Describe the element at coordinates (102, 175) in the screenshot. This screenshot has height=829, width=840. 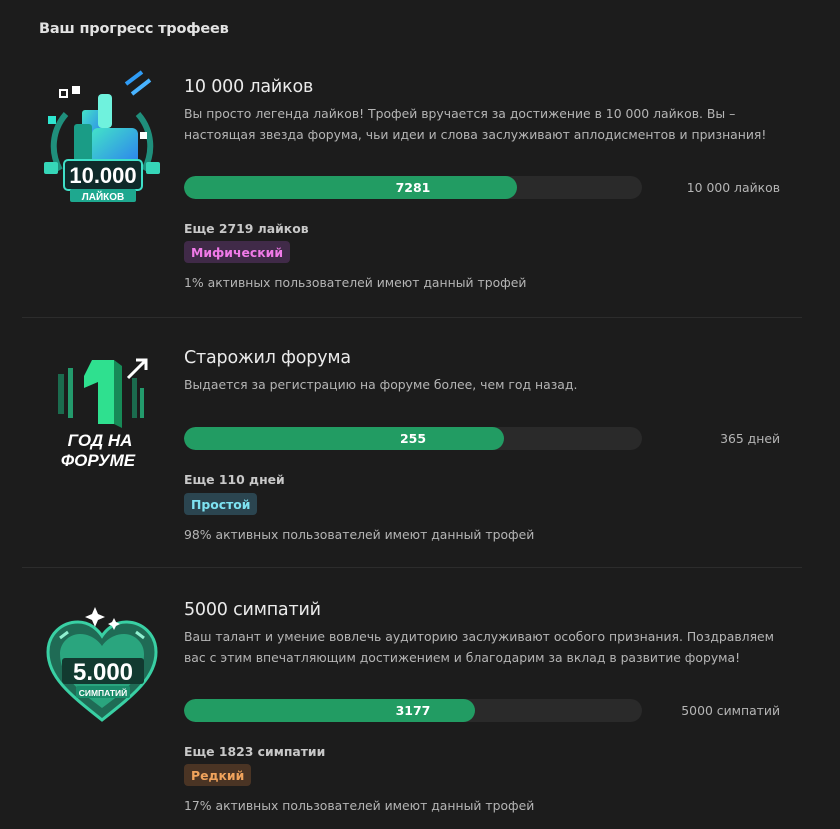
I see `badge-number: 10.000` at that location.